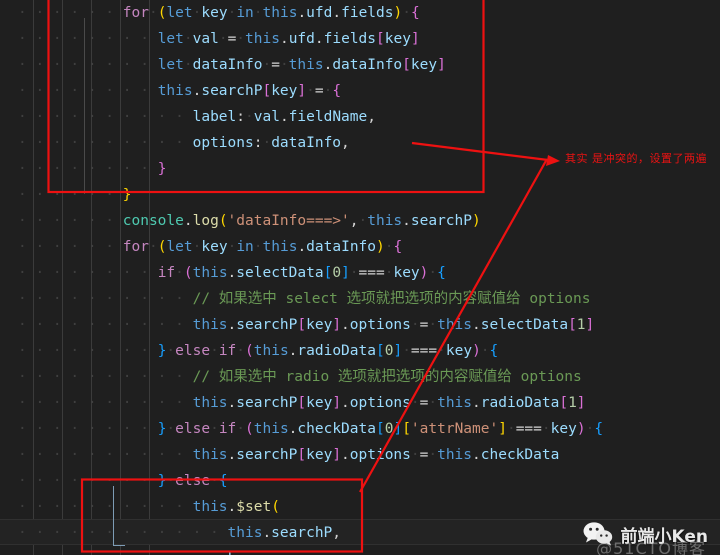 This screenshot has height=555, width=720. I want to click on code-line: · · · · · · · · · · options:·dataInfo,, so click(184, 143).